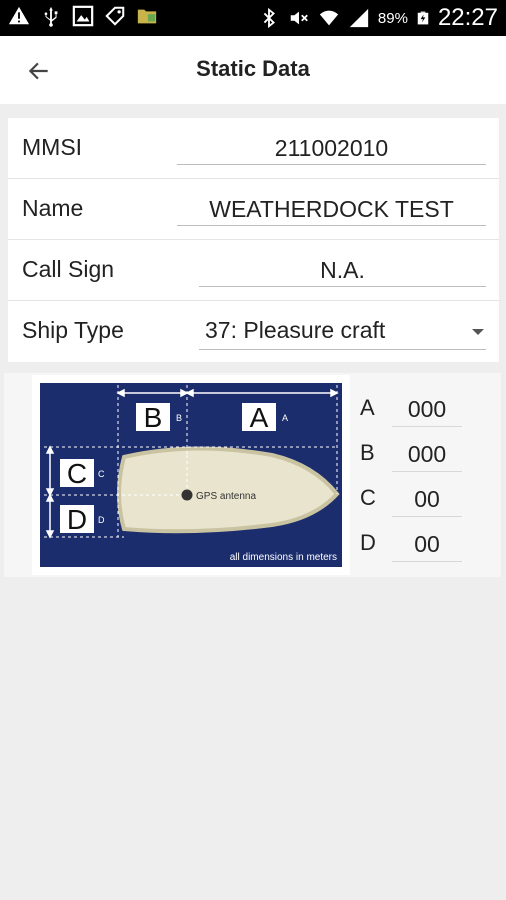 This screenshot has width=506, height=900. I want to click on image-icon, so click(83, 16).